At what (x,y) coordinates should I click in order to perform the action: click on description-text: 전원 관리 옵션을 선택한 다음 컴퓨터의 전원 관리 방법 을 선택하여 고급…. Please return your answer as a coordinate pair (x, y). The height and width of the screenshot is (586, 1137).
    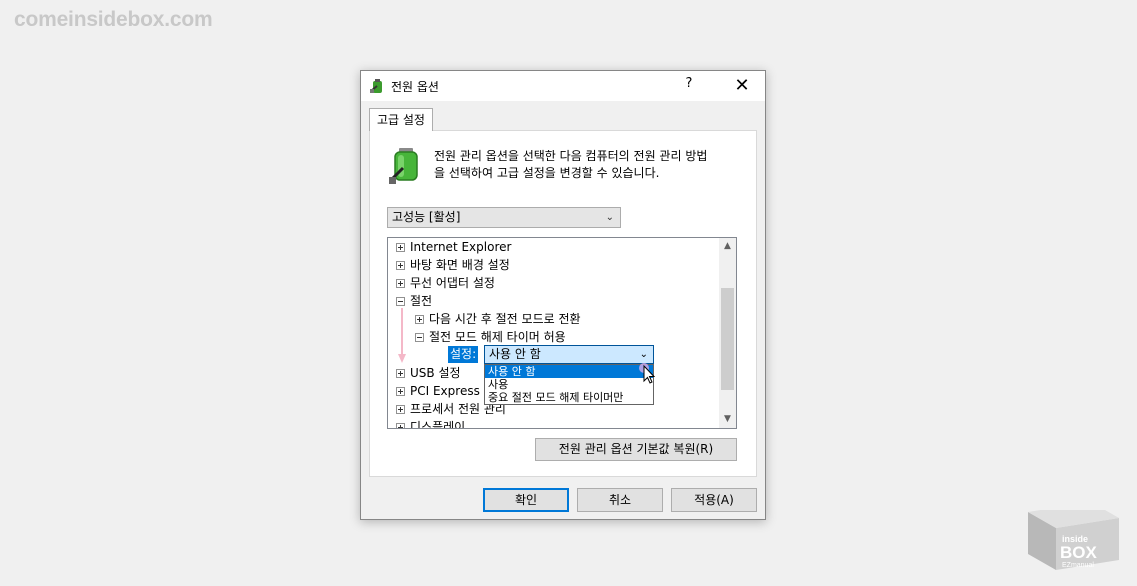
    Looking at the image, I should click on (589, 165).